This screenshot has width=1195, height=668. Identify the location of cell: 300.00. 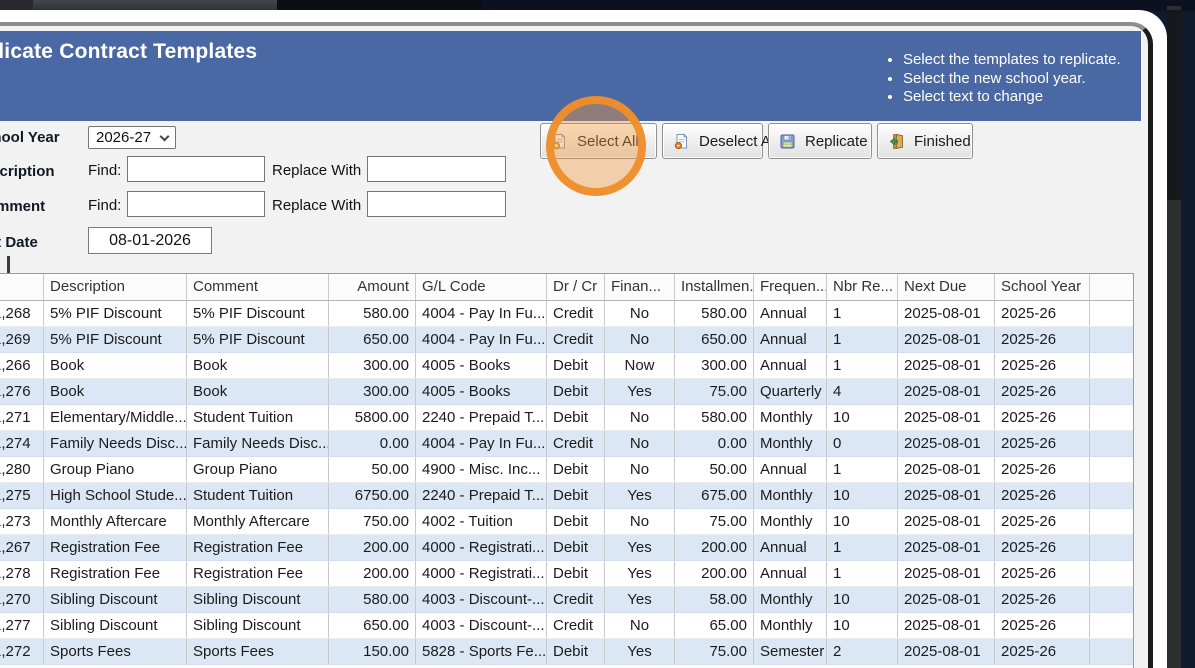
(372, 391).